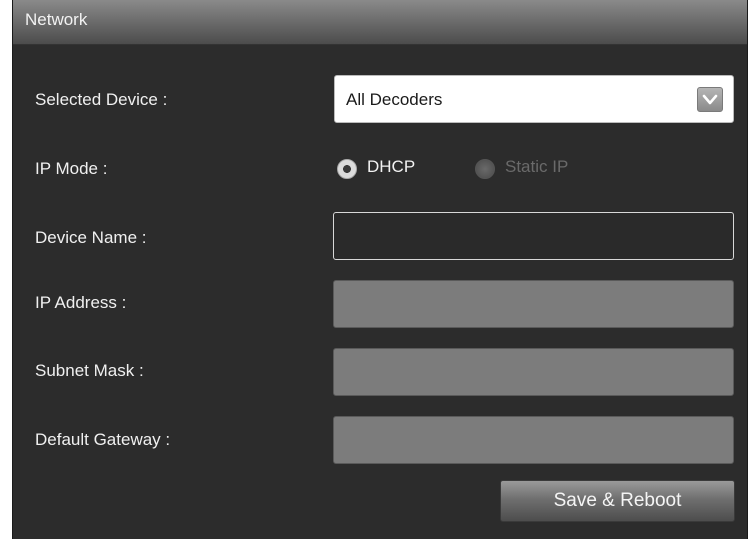  Describe the element at coordinates (380, 22) in the screenshot. I see `panel-header: Network` at that location.